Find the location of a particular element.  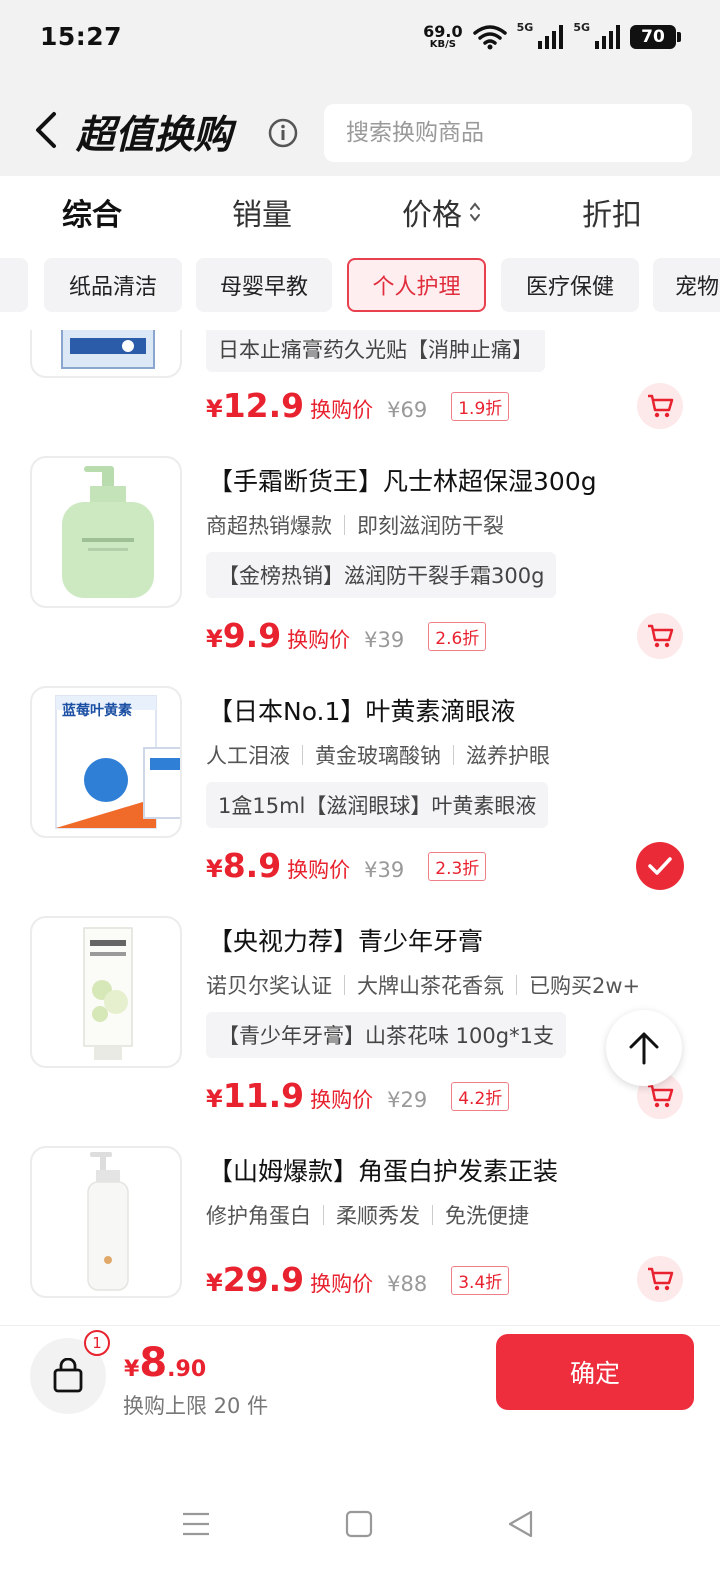

product-thumbnail: 蓝莓叶黄素 is located at coordinates (106, 762).